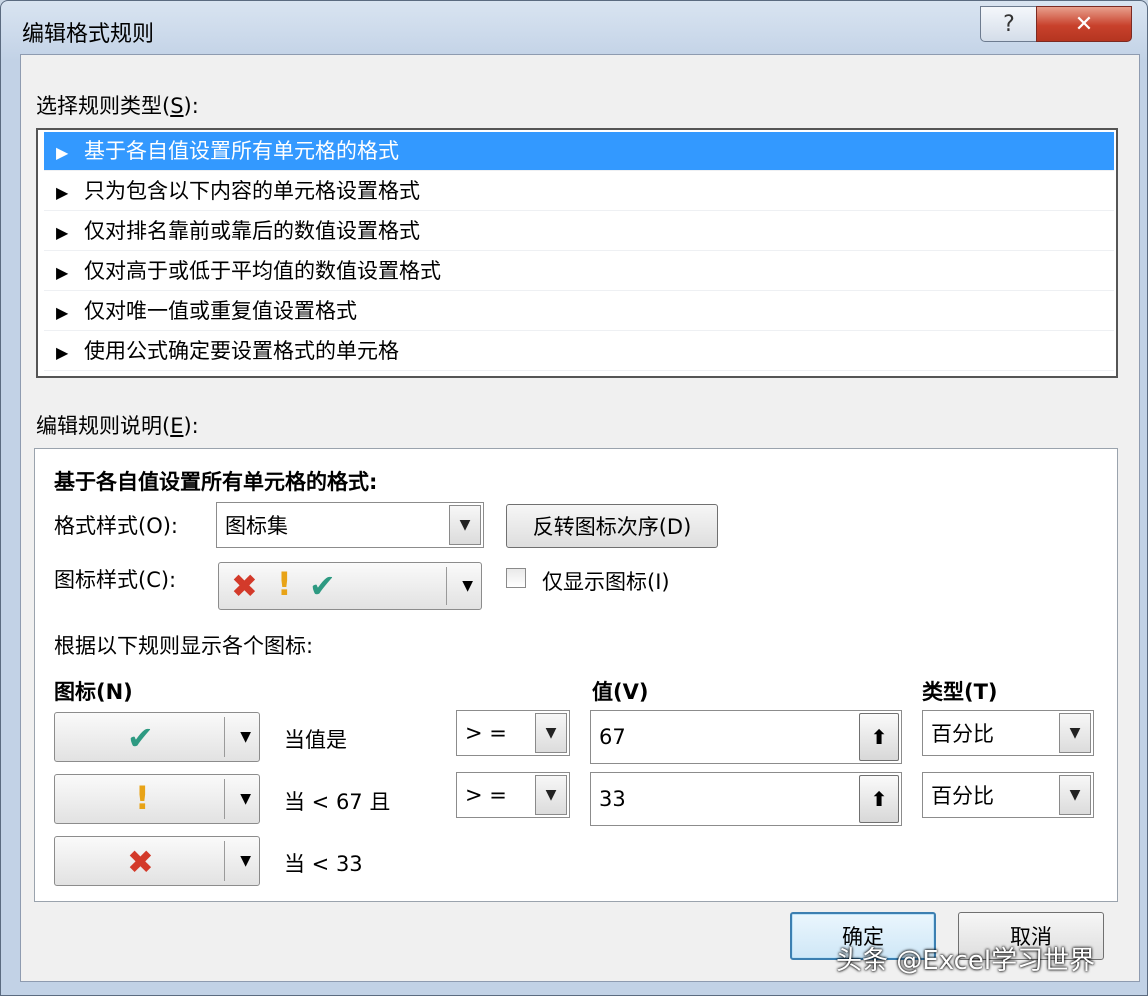 This screenshot has height=996, width=1148. Describe the element at coordinates (1008, 795) in the screenshot. I see `row2-type-select: 百分比 ▼` at that location.